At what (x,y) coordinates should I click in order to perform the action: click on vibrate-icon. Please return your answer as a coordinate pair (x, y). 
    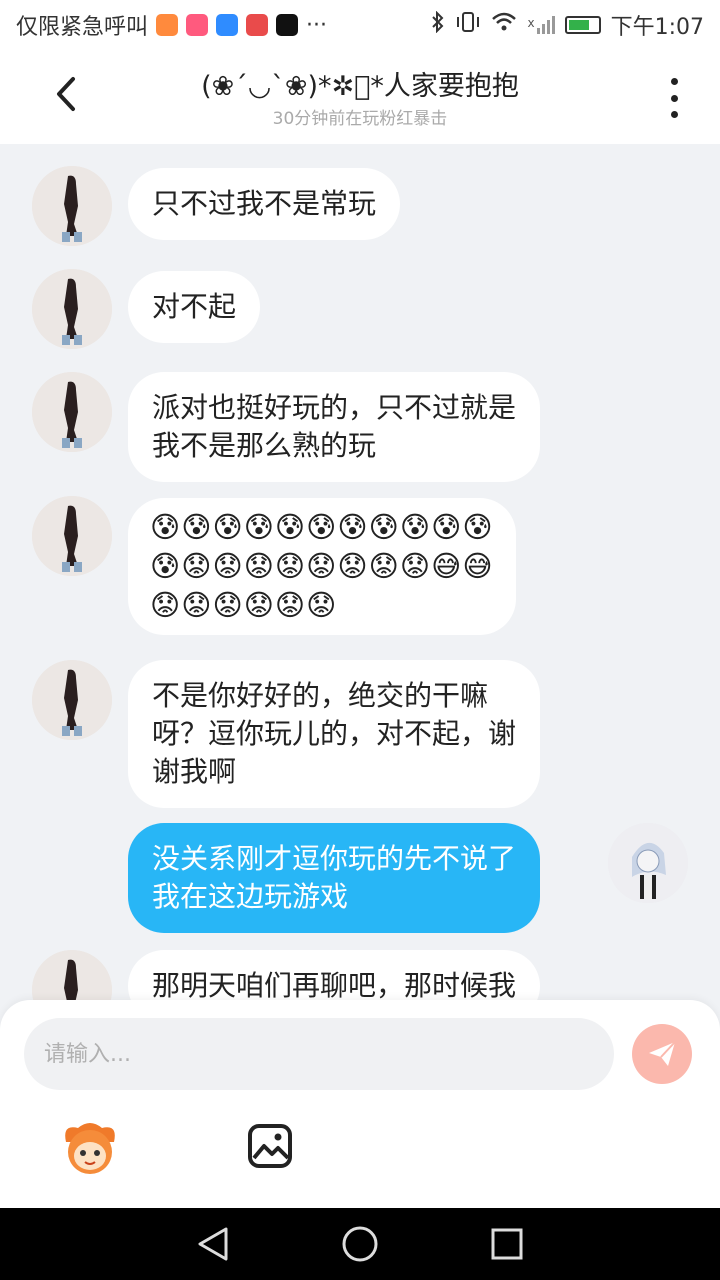
    Looking at the image, I should click on (468, 25).